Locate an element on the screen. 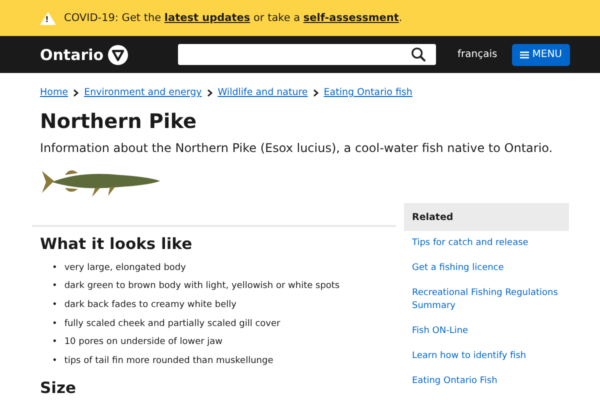 This screenshot has width=600, height=412. list-item: fully scaled cheek and partially scaled gill cover is located at coordinates (172, 324).